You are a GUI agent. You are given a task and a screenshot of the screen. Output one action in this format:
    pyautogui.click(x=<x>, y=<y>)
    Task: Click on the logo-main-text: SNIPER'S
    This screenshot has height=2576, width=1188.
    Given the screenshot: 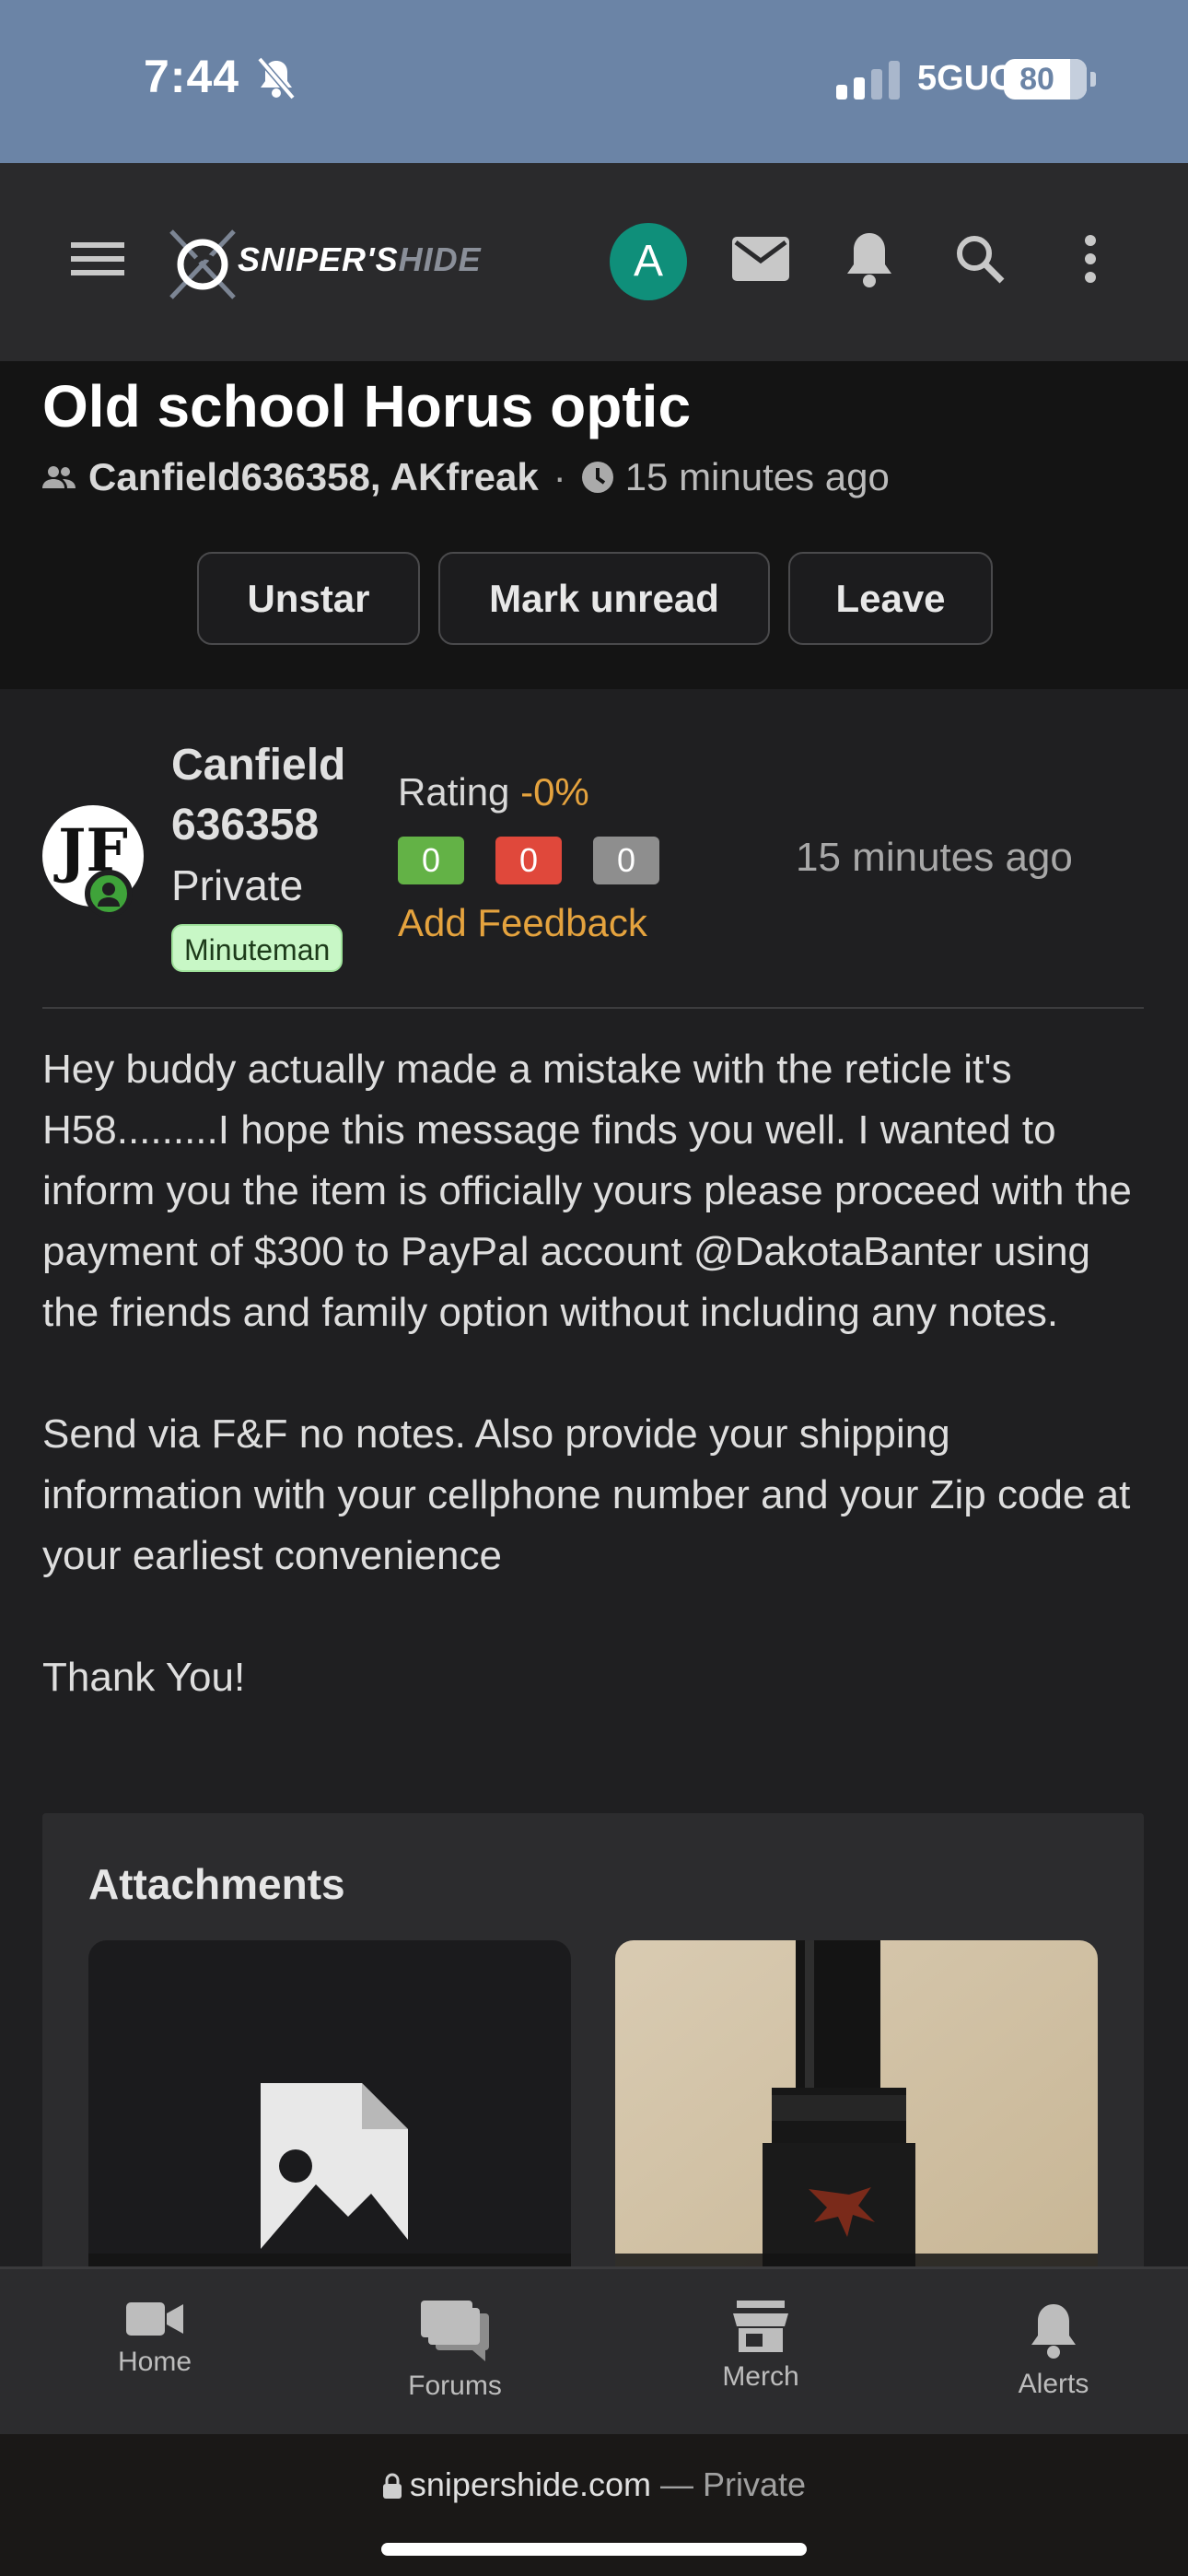 What is the action you would take?
    pyautogui.click(x=318, y=259)
    